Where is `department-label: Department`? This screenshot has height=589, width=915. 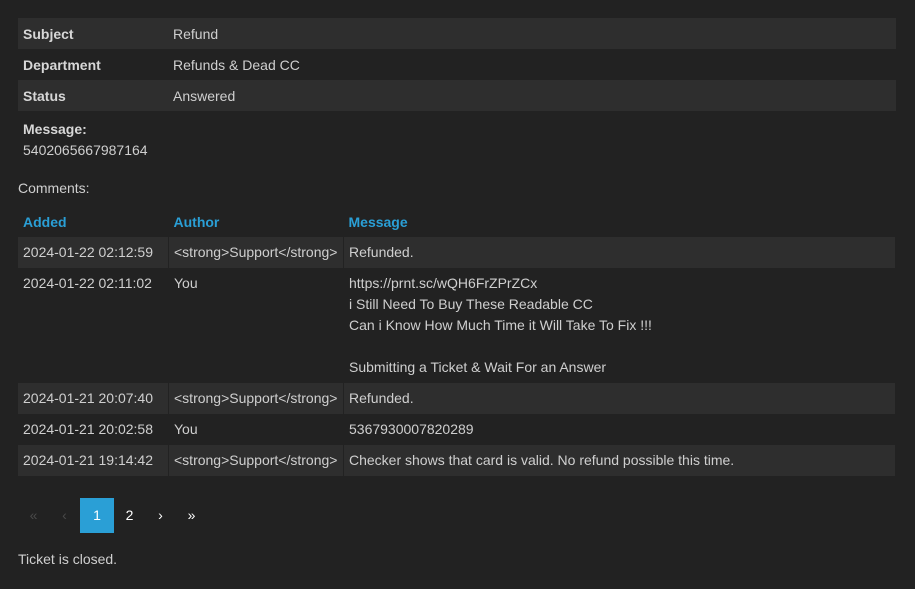
department-label: Department is located at coordinates (62, 64).